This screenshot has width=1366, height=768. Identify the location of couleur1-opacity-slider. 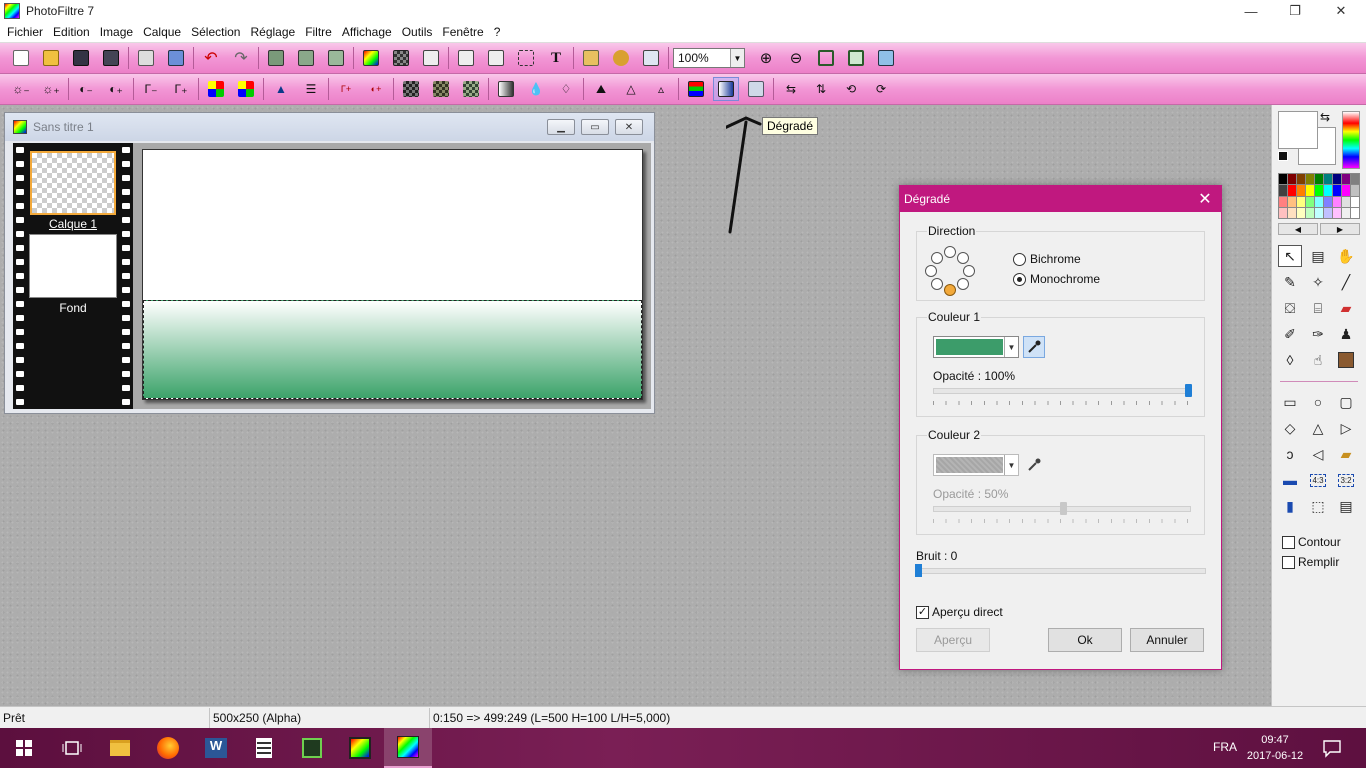
(1062, 390).